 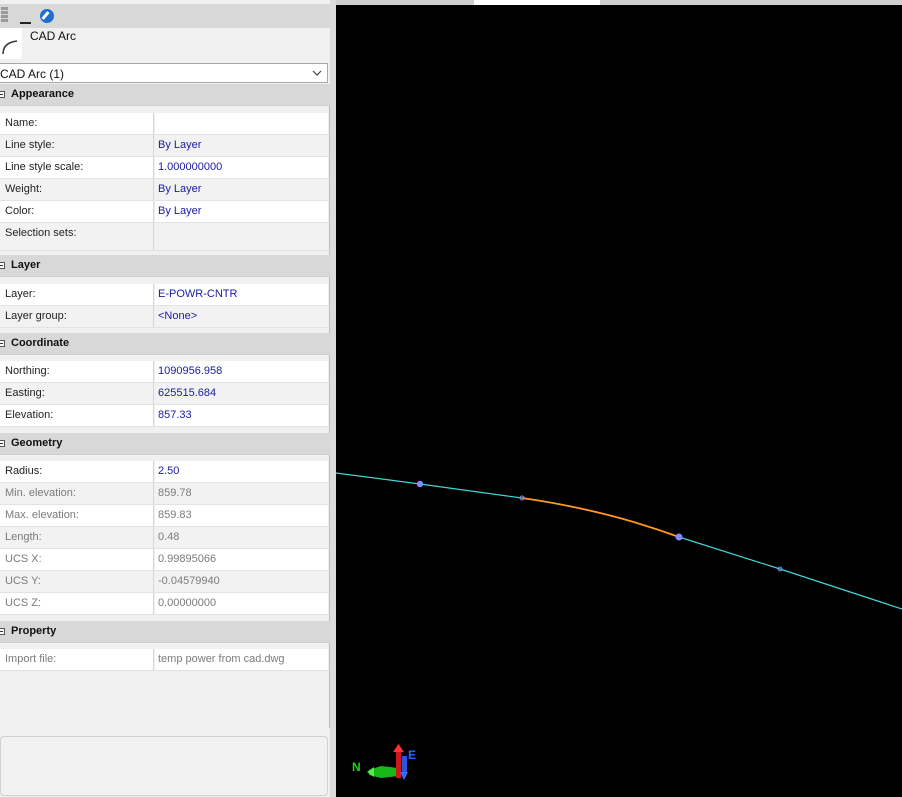 I want to click on property-label: Length:, so click(x=23, y=537).